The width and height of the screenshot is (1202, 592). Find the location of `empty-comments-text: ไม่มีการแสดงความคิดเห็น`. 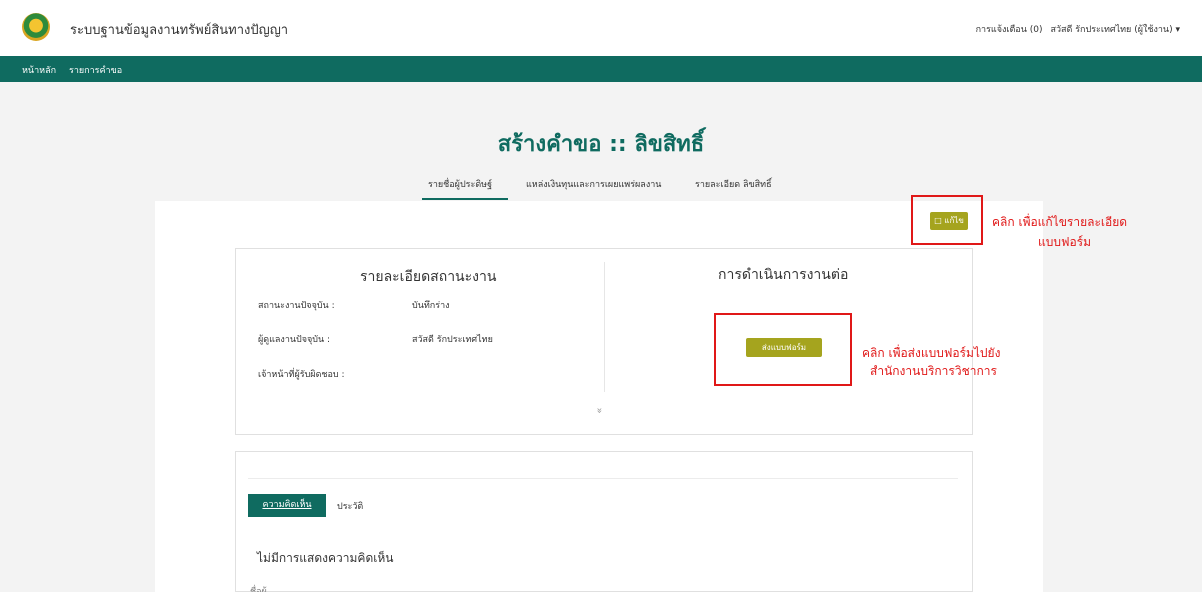

empty-comments-text: ไม่มีการแสดงความคิดเห็น is located at coordinates (325, 558).